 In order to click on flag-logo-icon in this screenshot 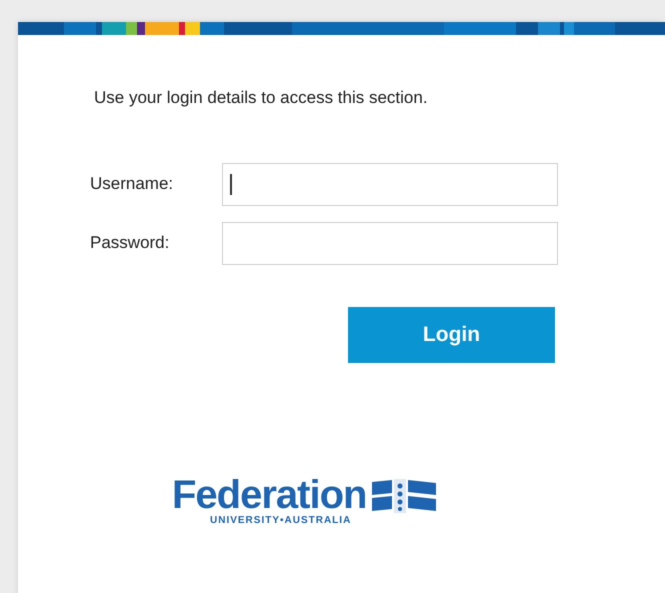, I will do `click(404, 495)`.